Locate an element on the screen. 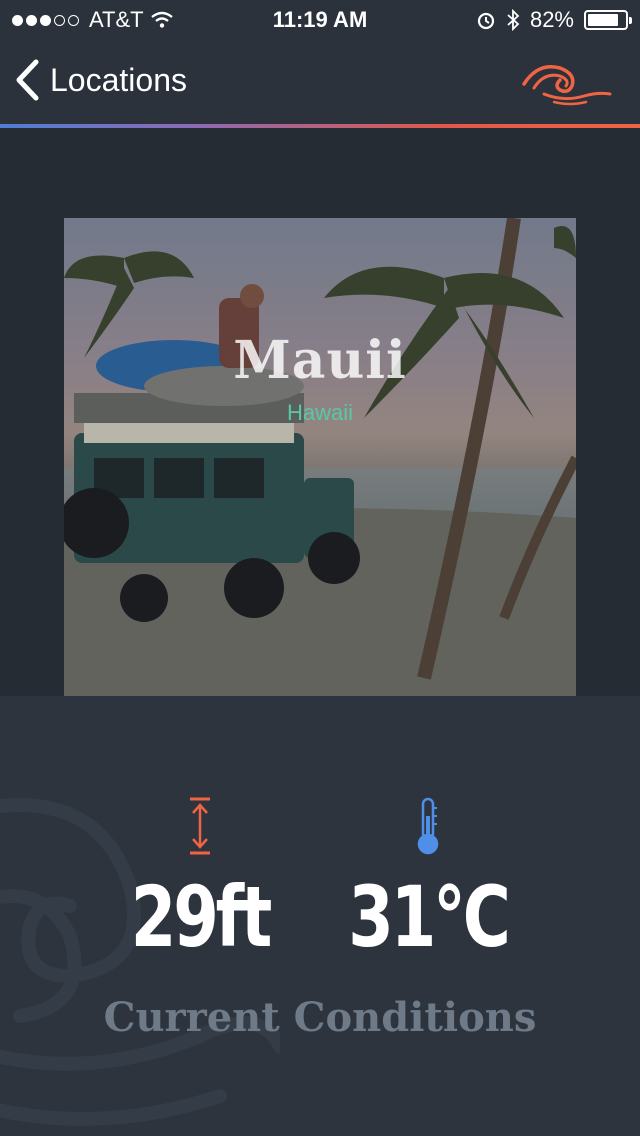  wave-logo-icon is located at coordinates (566, 82).